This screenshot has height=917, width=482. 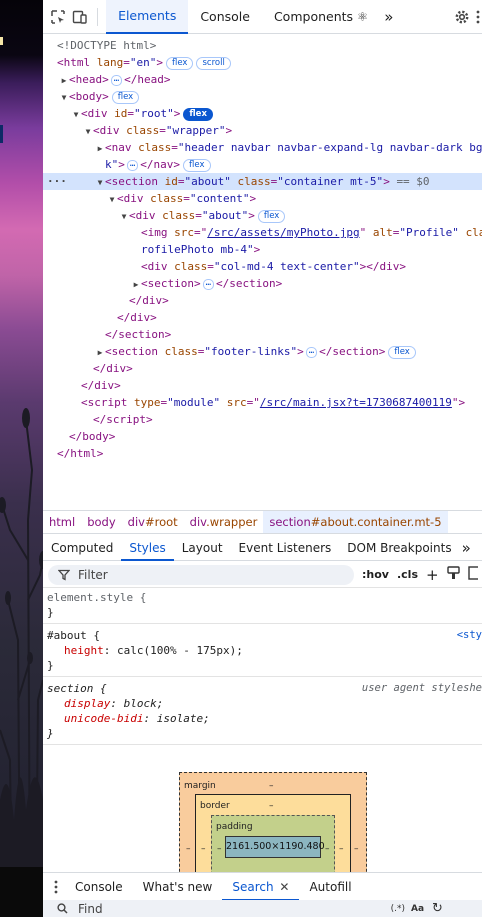 I want to click on tab-layout: Layout, so click(x=202, y=548).